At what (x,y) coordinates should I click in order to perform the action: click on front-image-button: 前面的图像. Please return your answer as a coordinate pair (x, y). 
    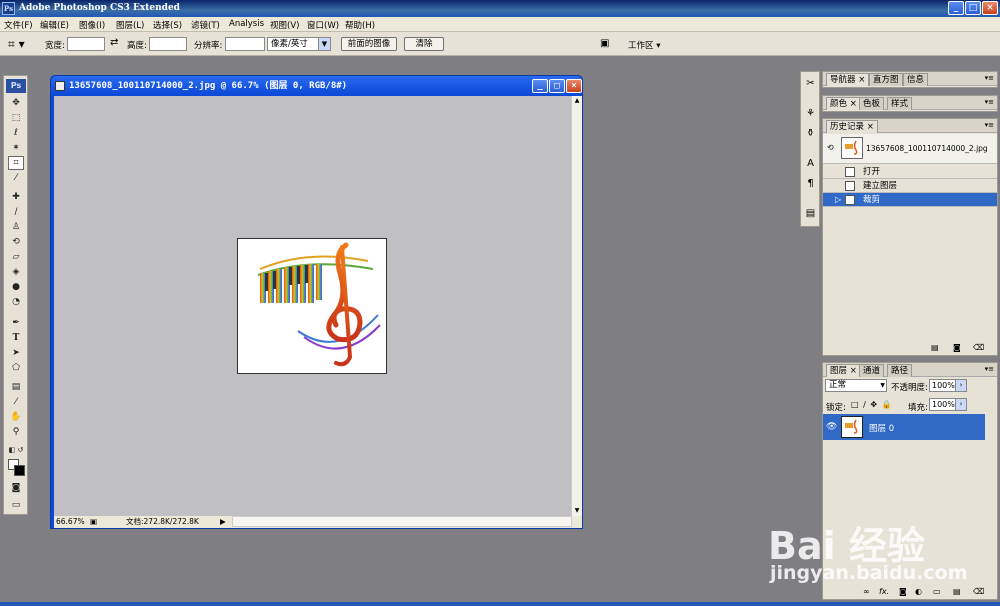
    Looking at the image, I should click on (369, 44).